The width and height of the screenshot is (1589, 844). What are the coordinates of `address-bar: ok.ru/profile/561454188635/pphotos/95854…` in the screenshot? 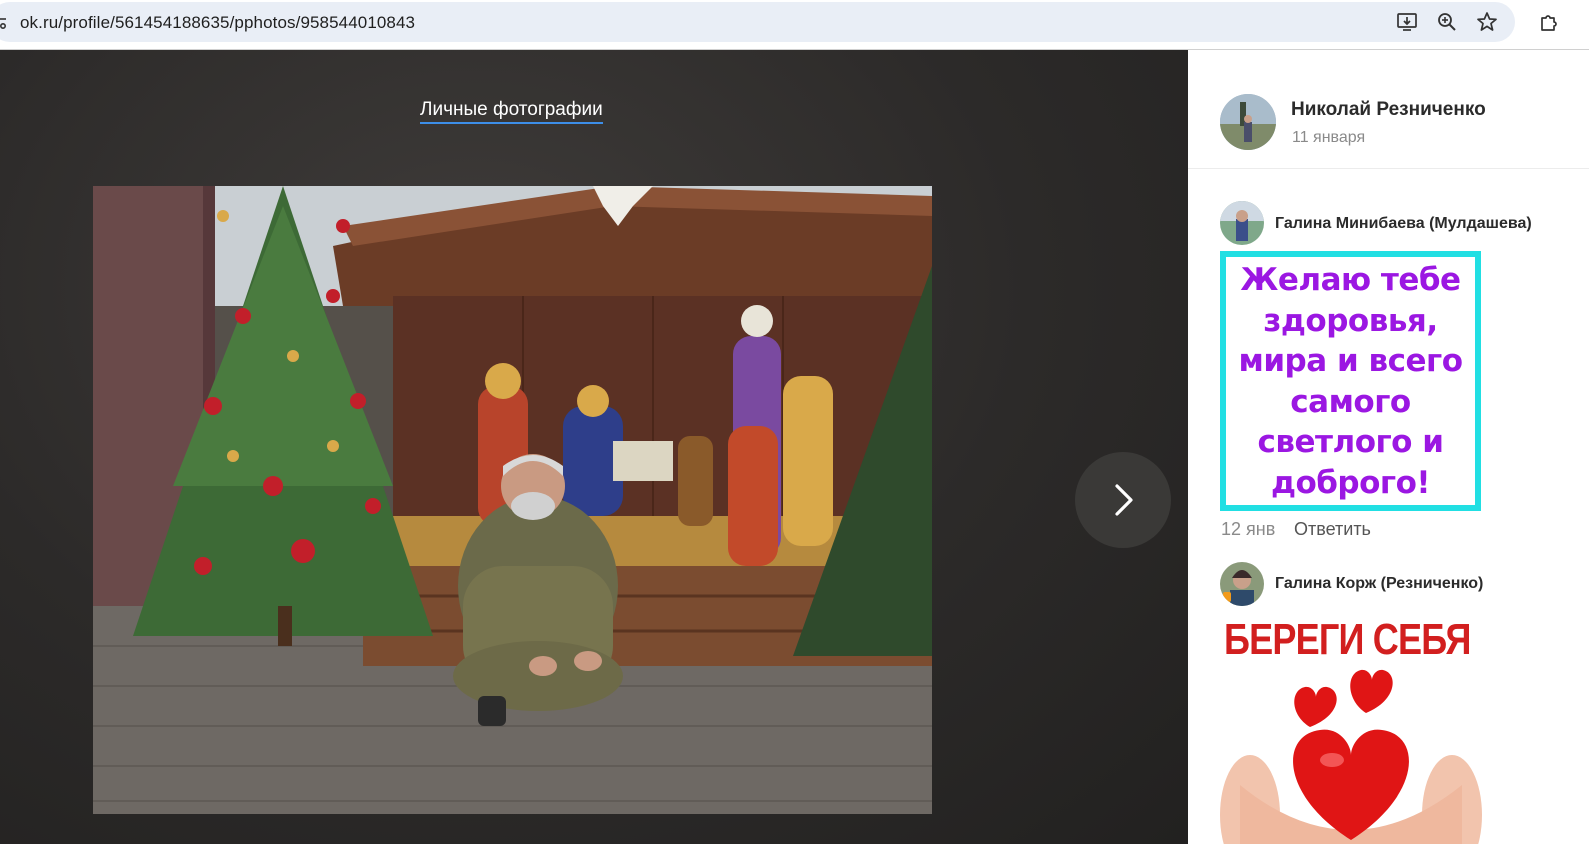 It's located at (757, 22).